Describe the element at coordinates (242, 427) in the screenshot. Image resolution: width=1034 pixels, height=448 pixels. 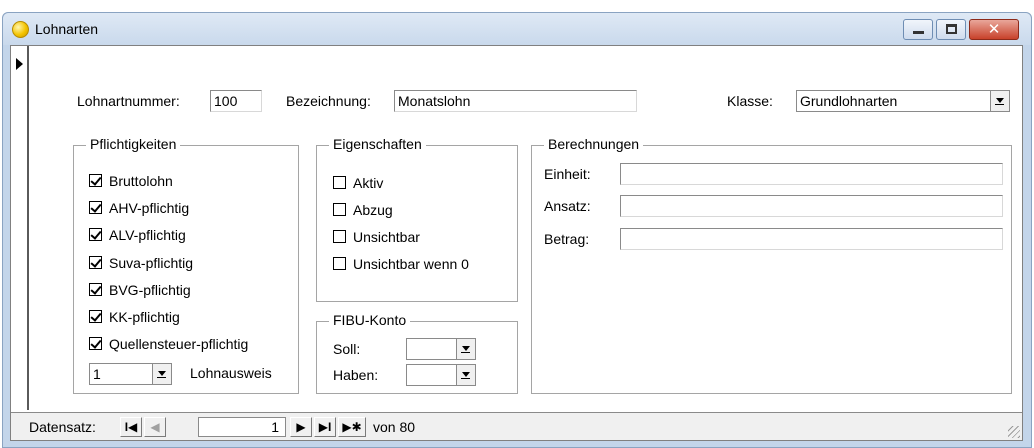
I see `current-record-field: 1` at that location.